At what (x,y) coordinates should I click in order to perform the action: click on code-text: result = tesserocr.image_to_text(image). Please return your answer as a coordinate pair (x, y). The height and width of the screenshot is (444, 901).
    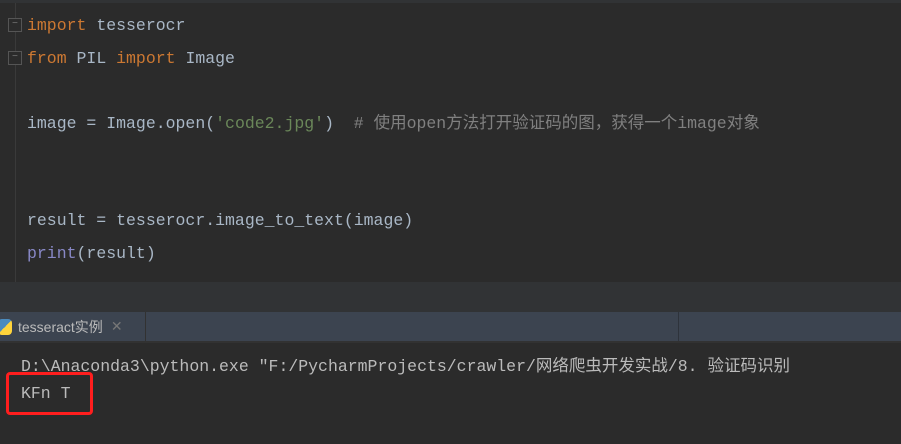
    Looking at the image, I should click on (220, 220).